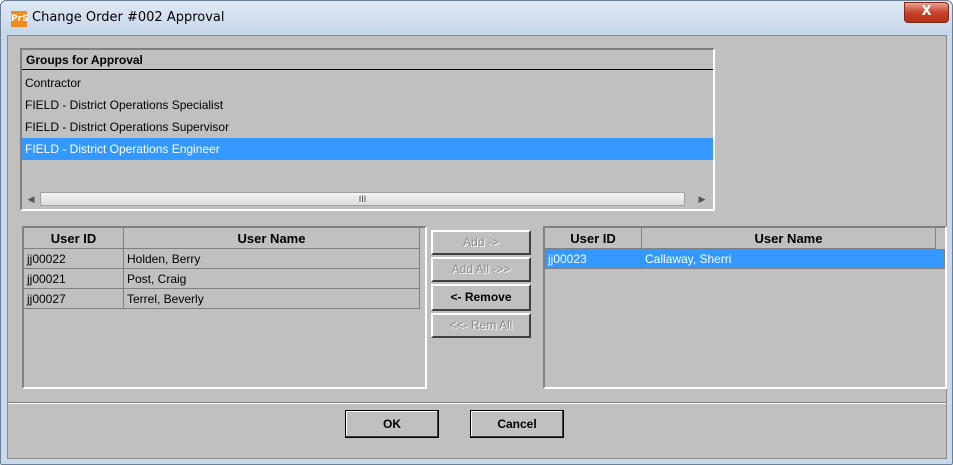 The image size is (953, 465). Describe the element at coordinates (392, 424) in the screenshot. I see `ok-button: OK` at that location.